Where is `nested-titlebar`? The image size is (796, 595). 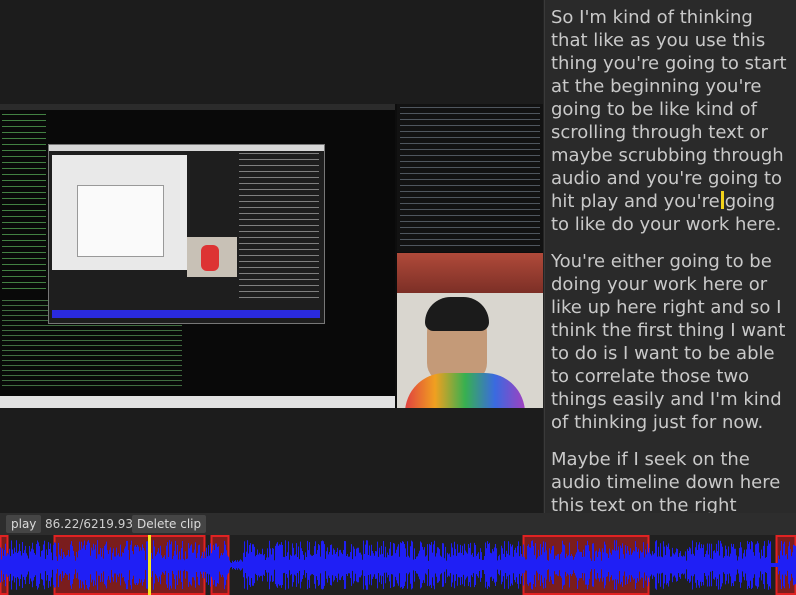 nested-titlebar is located at coordinates (186, 148).